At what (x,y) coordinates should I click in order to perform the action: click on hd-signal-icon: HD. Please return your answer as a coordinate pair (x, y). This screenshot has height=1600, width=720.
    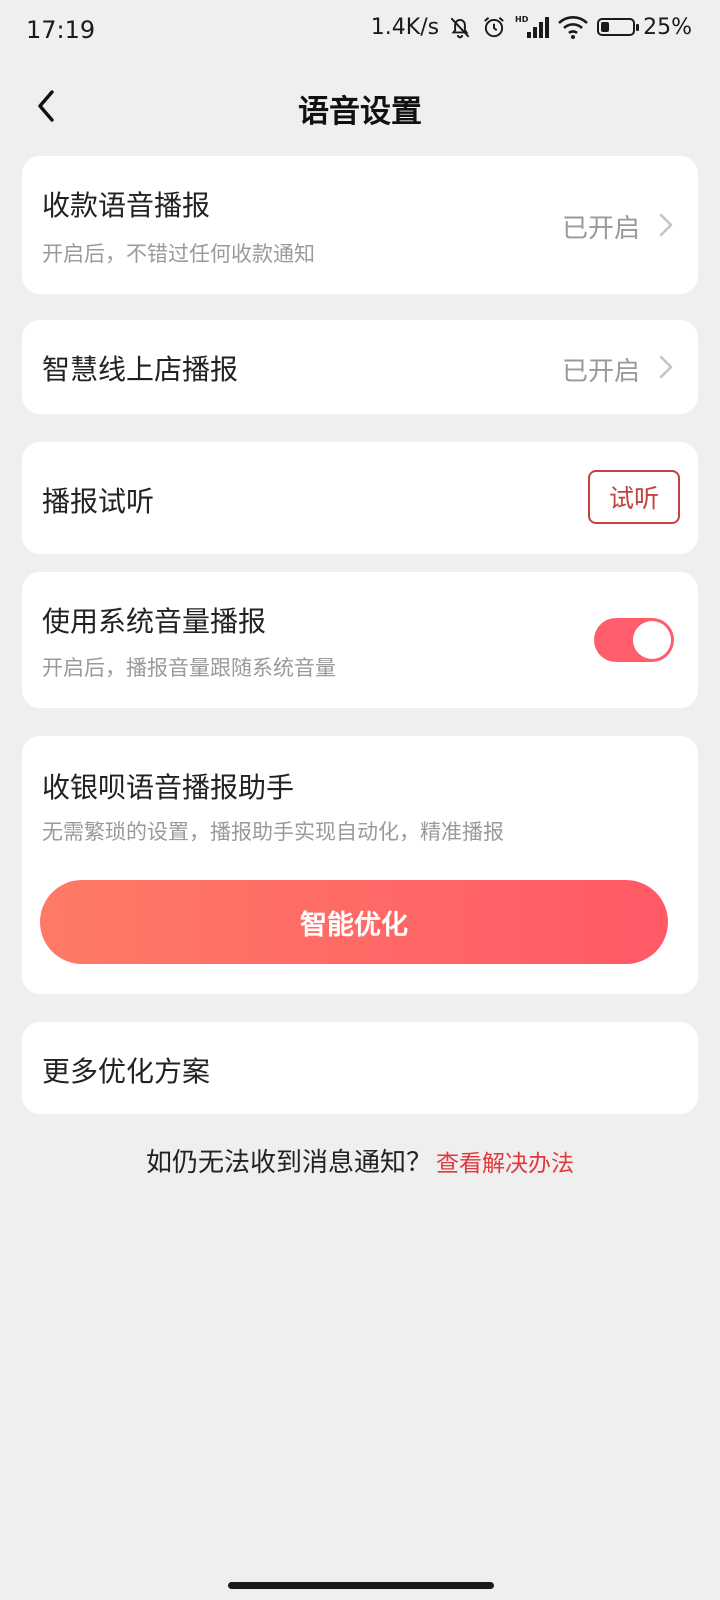
    Looking at the image, I should click on (532, 27).